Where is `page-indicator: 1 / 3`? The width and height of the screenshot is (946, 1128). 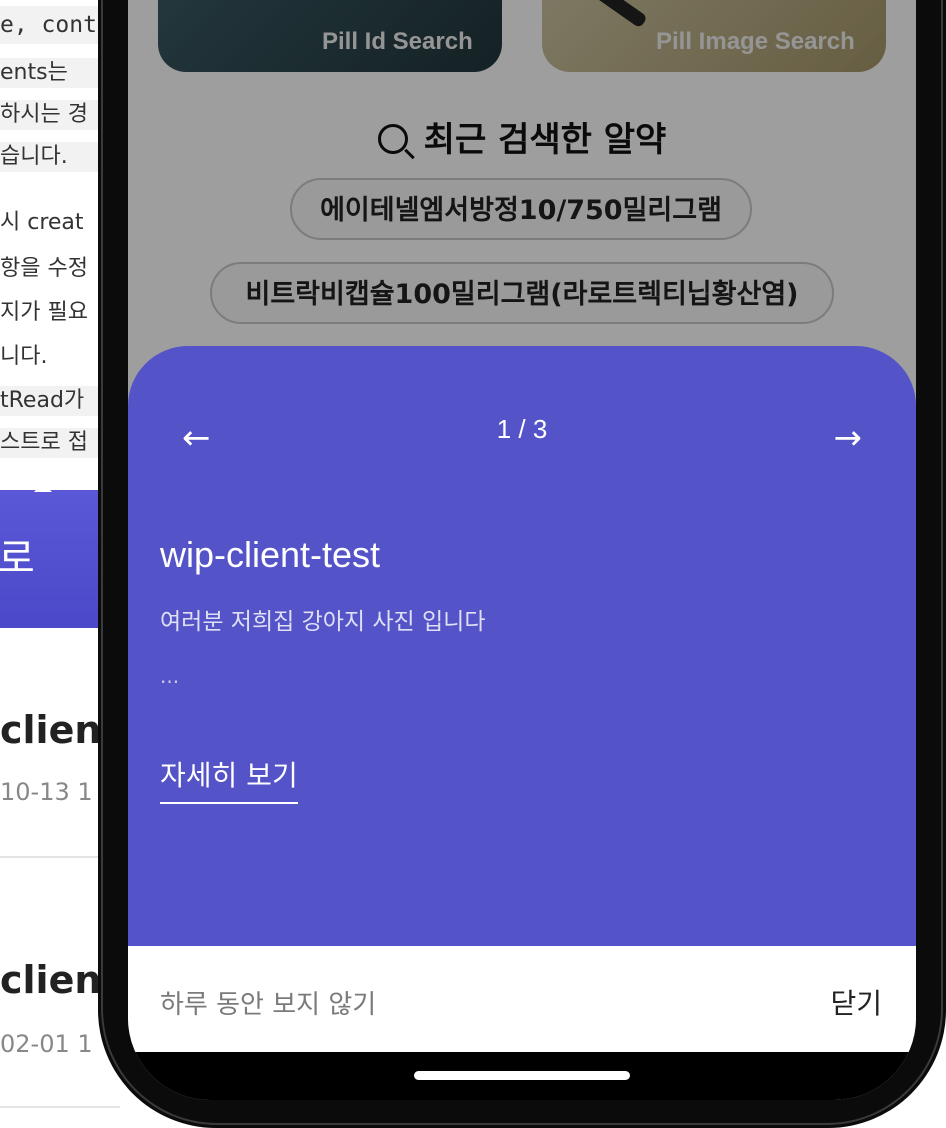 page-indicator: 1 / 3 is located at coordinates (522, 429).